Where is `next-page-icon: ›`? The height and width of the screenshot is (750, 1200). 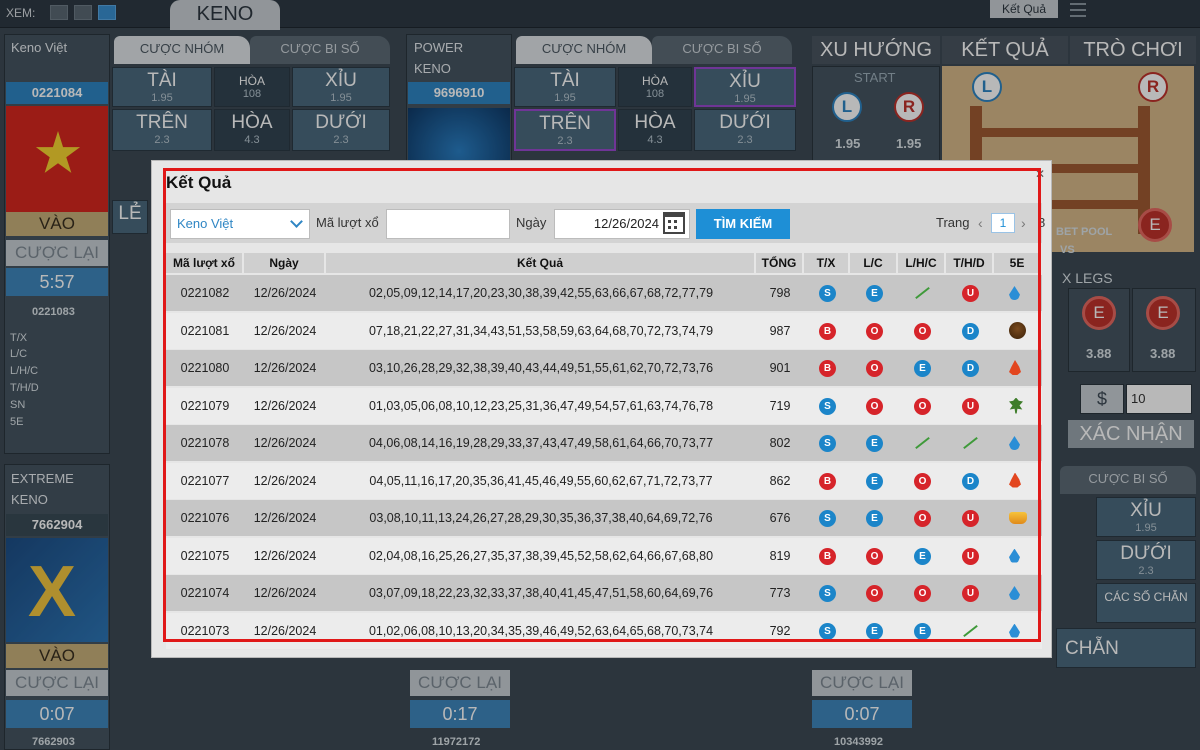 next-page-icon: › is located at coordinates (1023, 223).